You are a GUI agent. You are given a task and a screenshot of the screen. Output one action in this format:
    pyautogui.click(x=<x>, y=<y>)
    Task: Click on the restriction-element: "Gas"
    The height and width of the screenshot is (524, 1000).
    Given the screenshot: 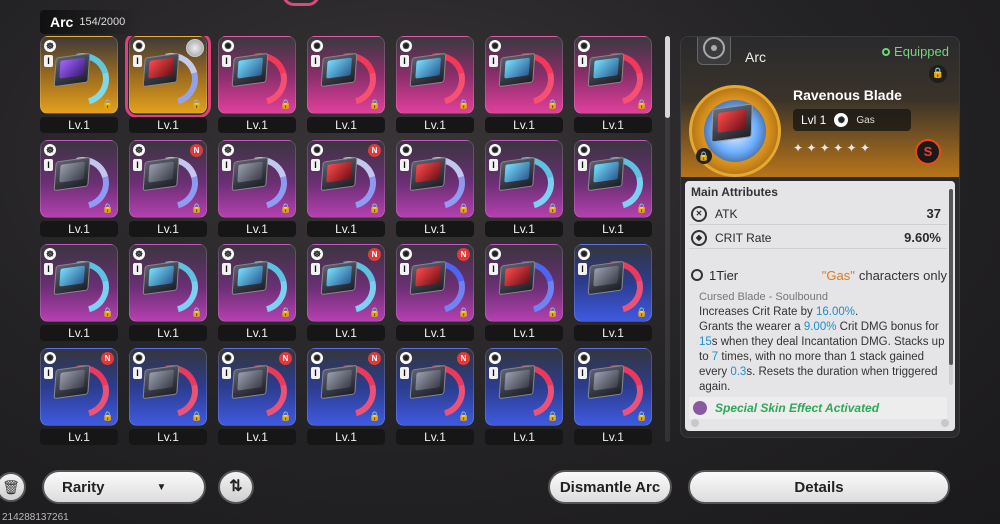 What is the action you would take?
    pyautogui.click(x=838, y=275)
    